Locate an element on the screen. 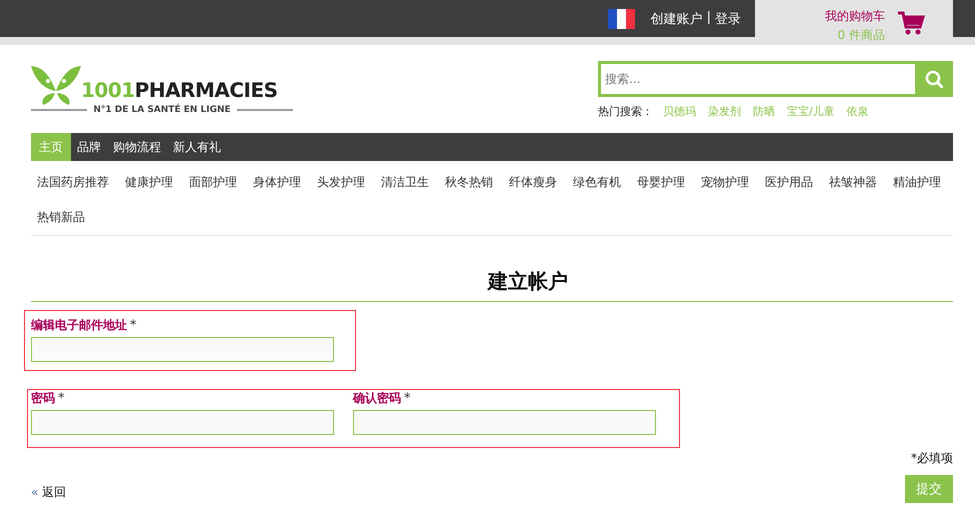 The width and height of the screenshot is (975, 530). nav-tab: 购物流程 is located at coordinates (137, 147).